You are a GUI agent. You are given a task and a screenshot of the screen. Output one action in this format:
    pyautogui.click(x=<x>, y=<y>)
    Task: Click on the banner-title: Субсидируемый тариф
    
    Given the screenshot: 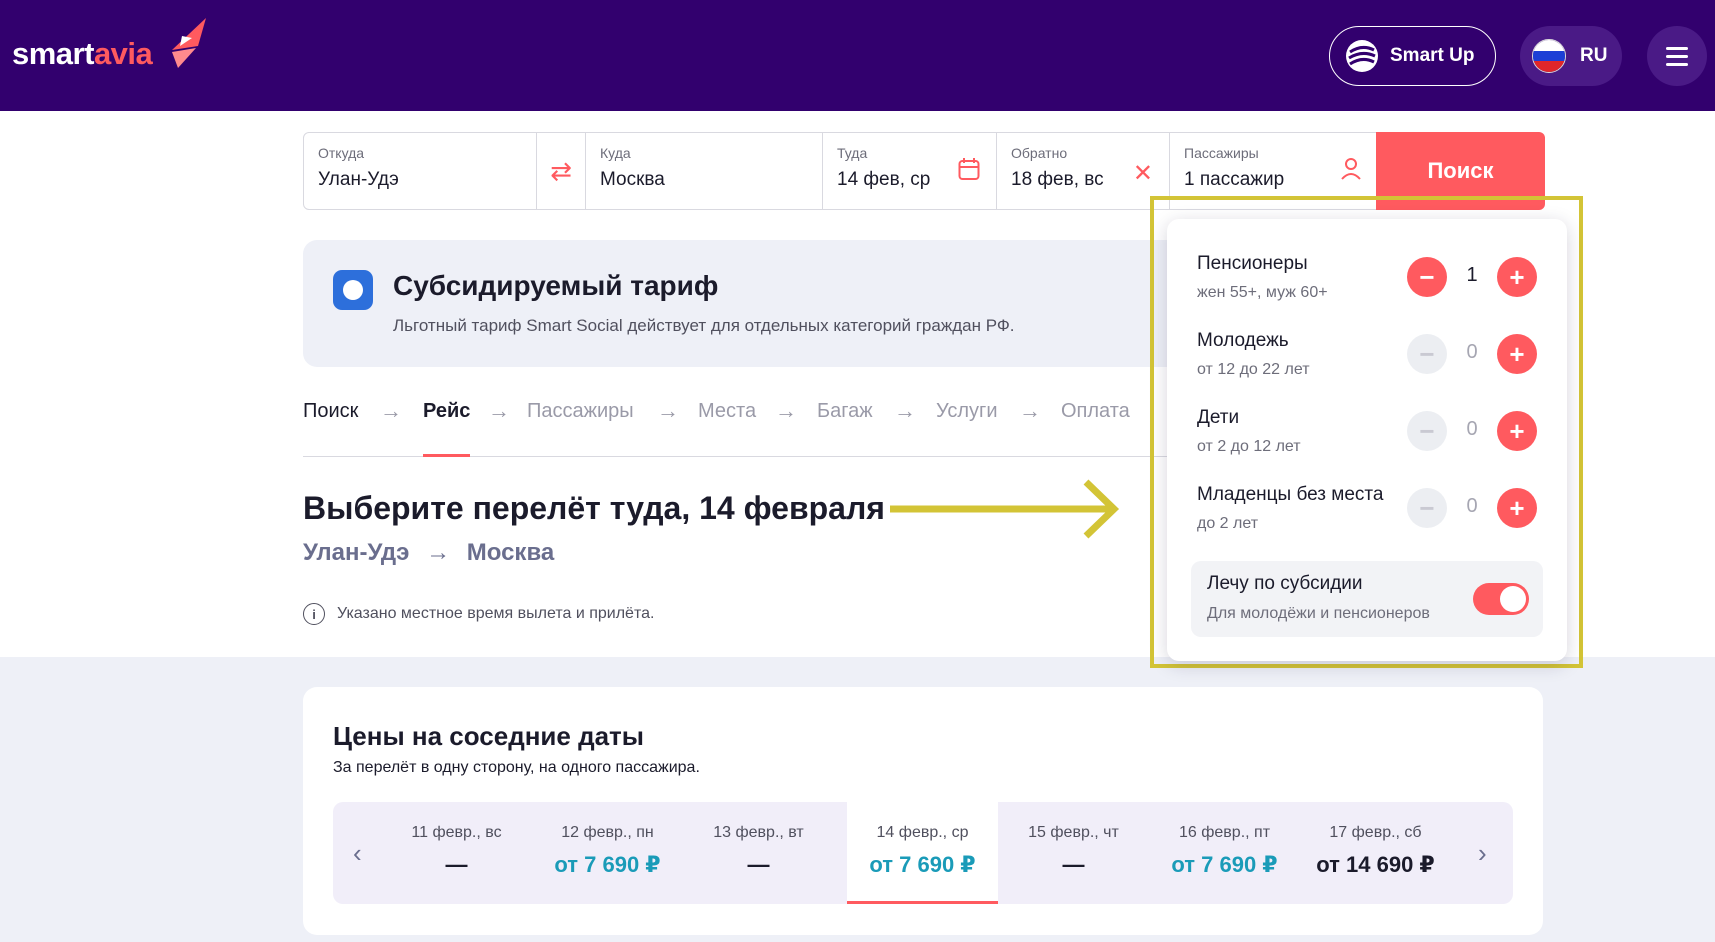 What is the action you would take?
    pyautogui.click(x=556, y=285)
    